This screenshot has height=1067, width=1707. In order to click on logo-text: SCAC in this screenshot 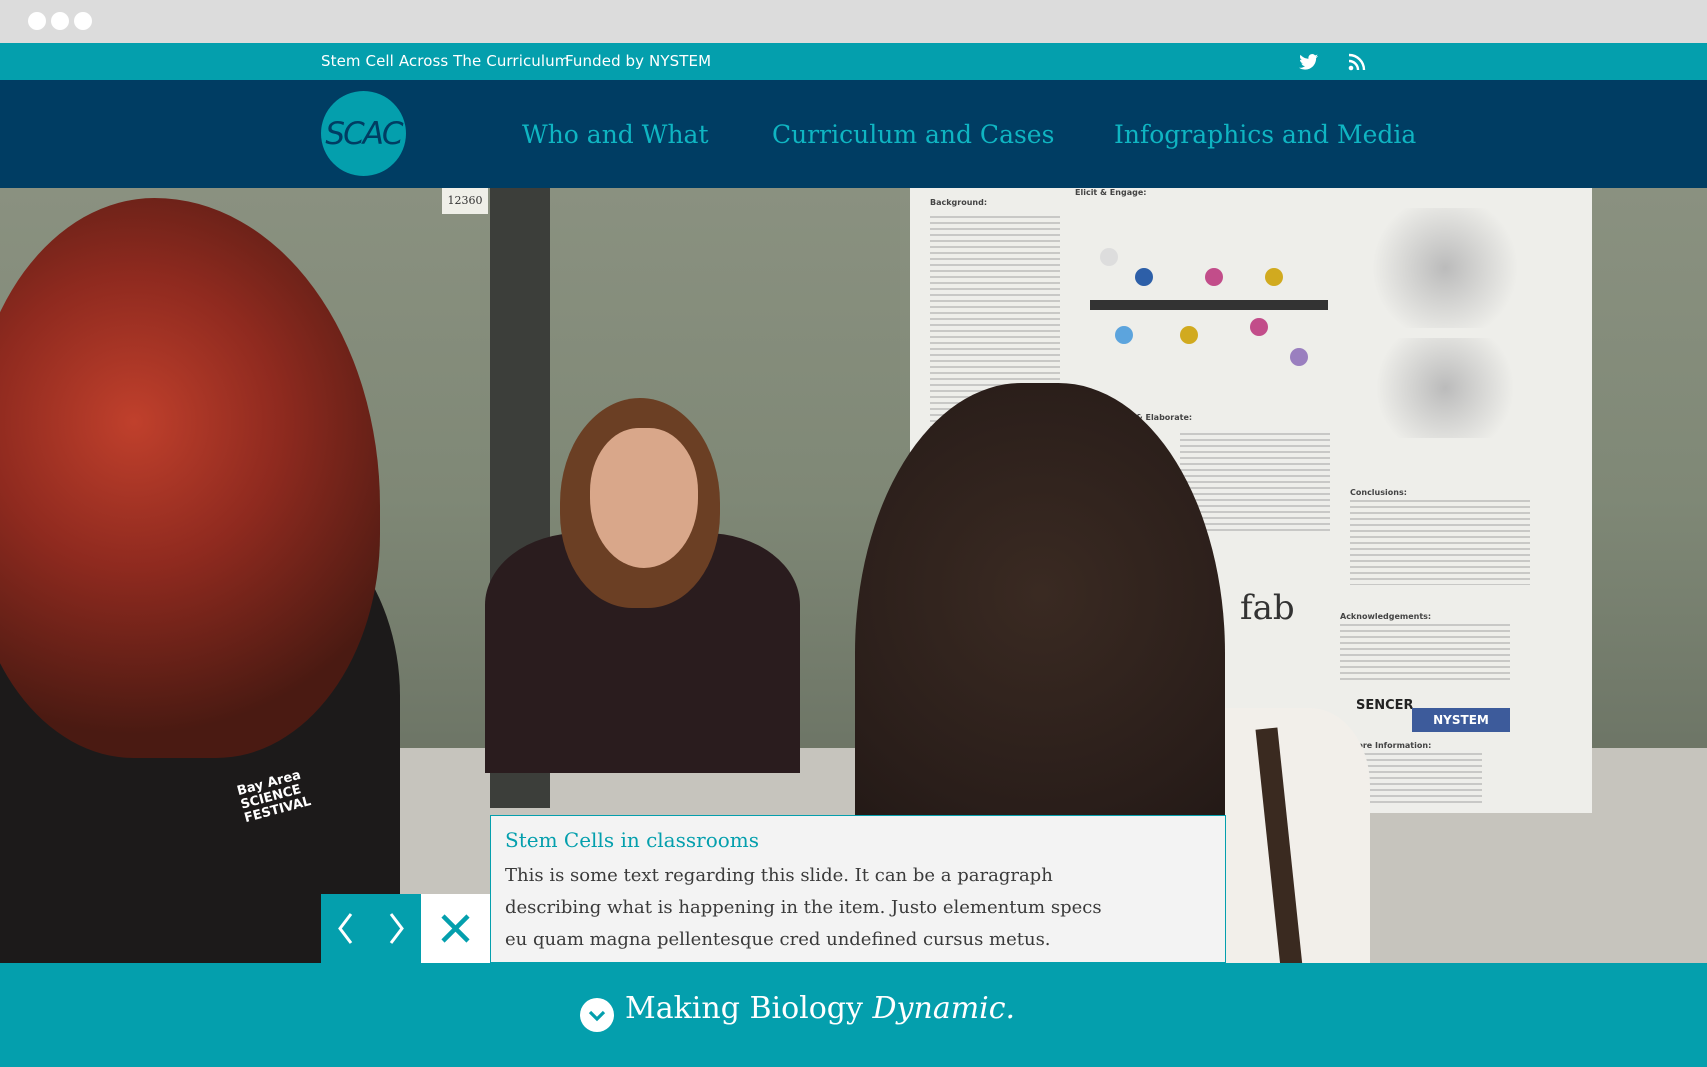, I will do `click(364, 133)`.